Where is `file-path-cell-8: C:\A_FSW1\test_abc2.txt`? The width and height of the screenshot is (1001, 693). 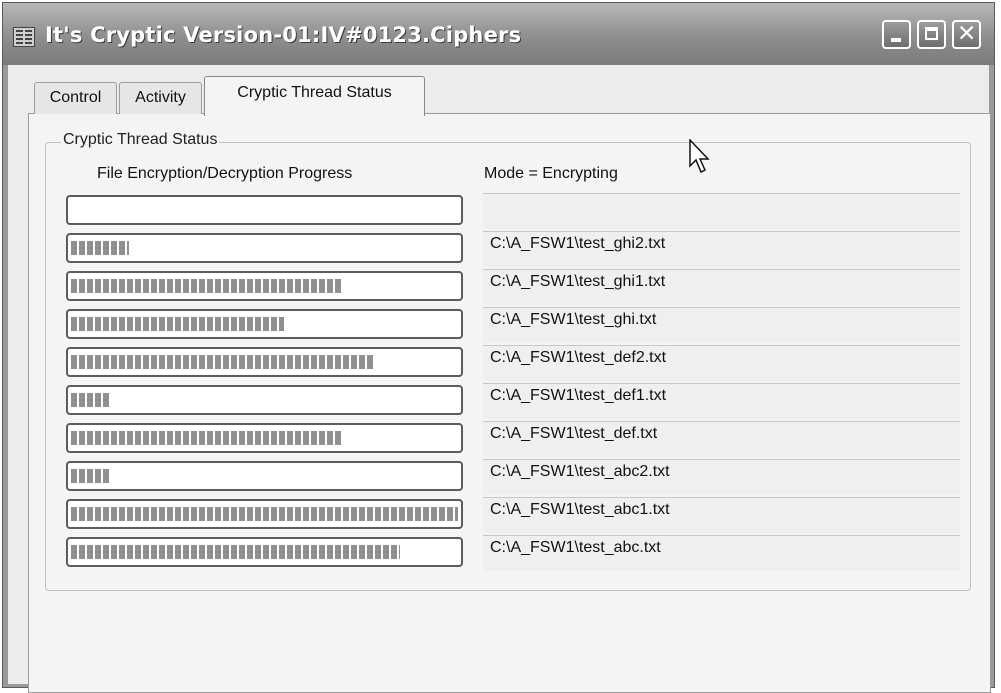
file-path-cell-8: C:\A_FSW1\test_abc2.txt is located at coordinates (721, 477).